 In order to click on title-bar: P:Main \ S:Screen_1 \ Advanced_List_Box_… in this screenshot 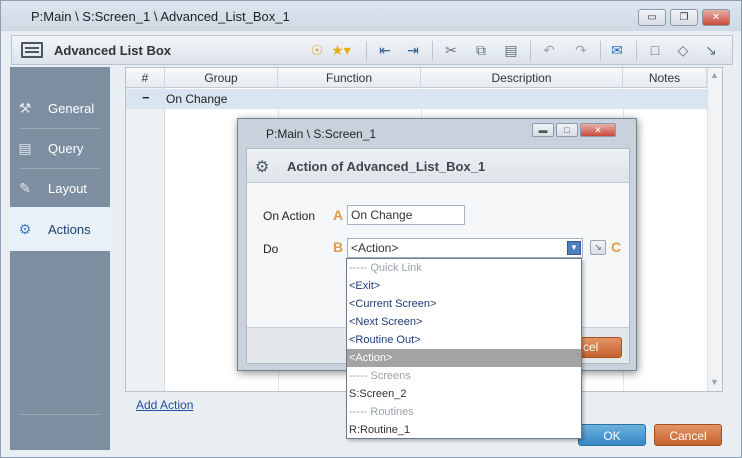, I will do `click(371, 16)`.